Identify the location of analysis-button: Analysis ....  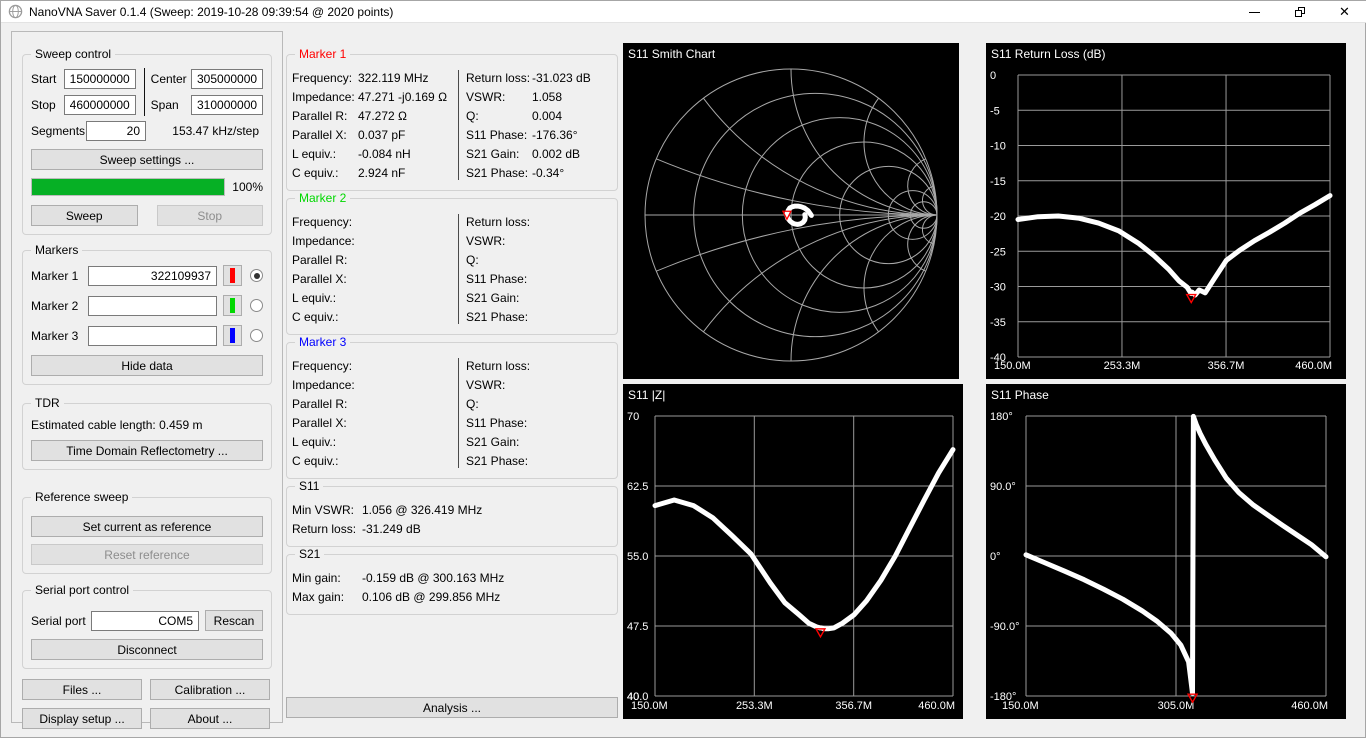
(452, 707).